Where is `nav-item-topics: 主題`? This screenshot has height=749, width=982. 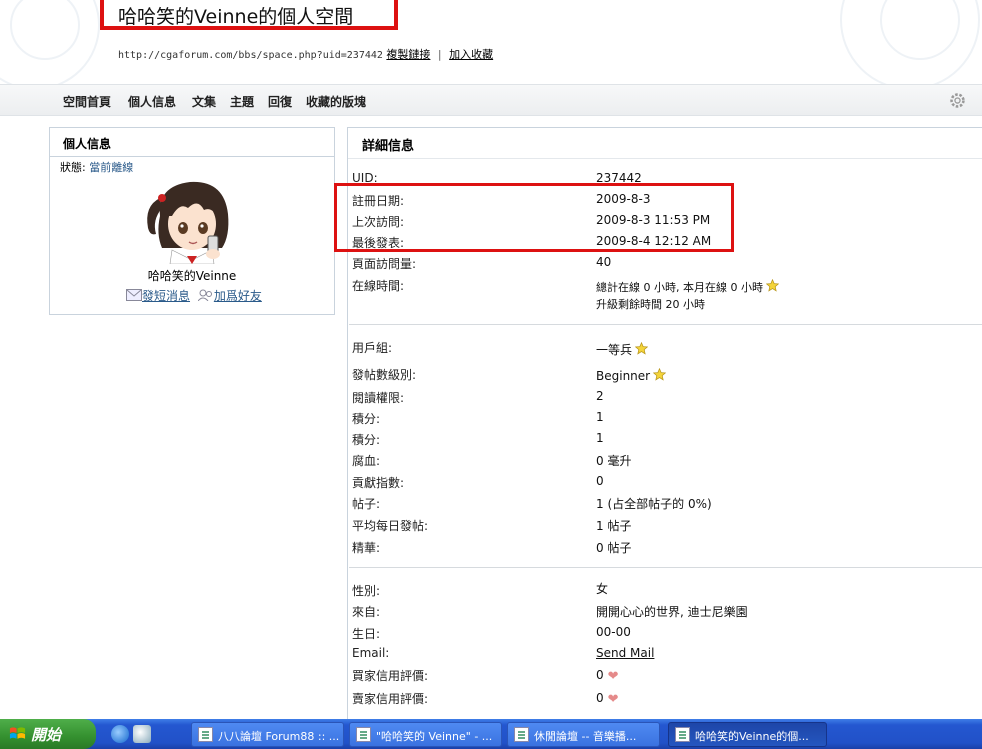 nav-item-topics: 主題 is located at coordinates (242, 101).